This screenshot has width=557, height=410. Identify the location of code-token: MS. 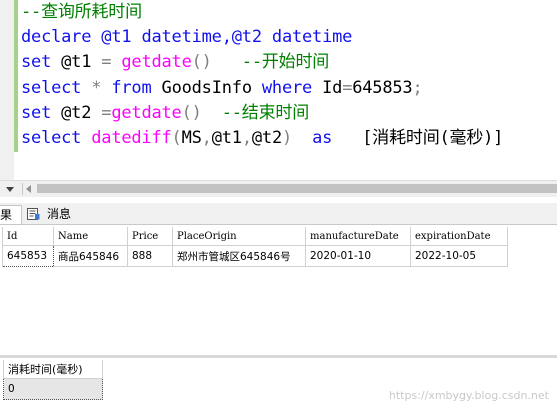
(191, 138).